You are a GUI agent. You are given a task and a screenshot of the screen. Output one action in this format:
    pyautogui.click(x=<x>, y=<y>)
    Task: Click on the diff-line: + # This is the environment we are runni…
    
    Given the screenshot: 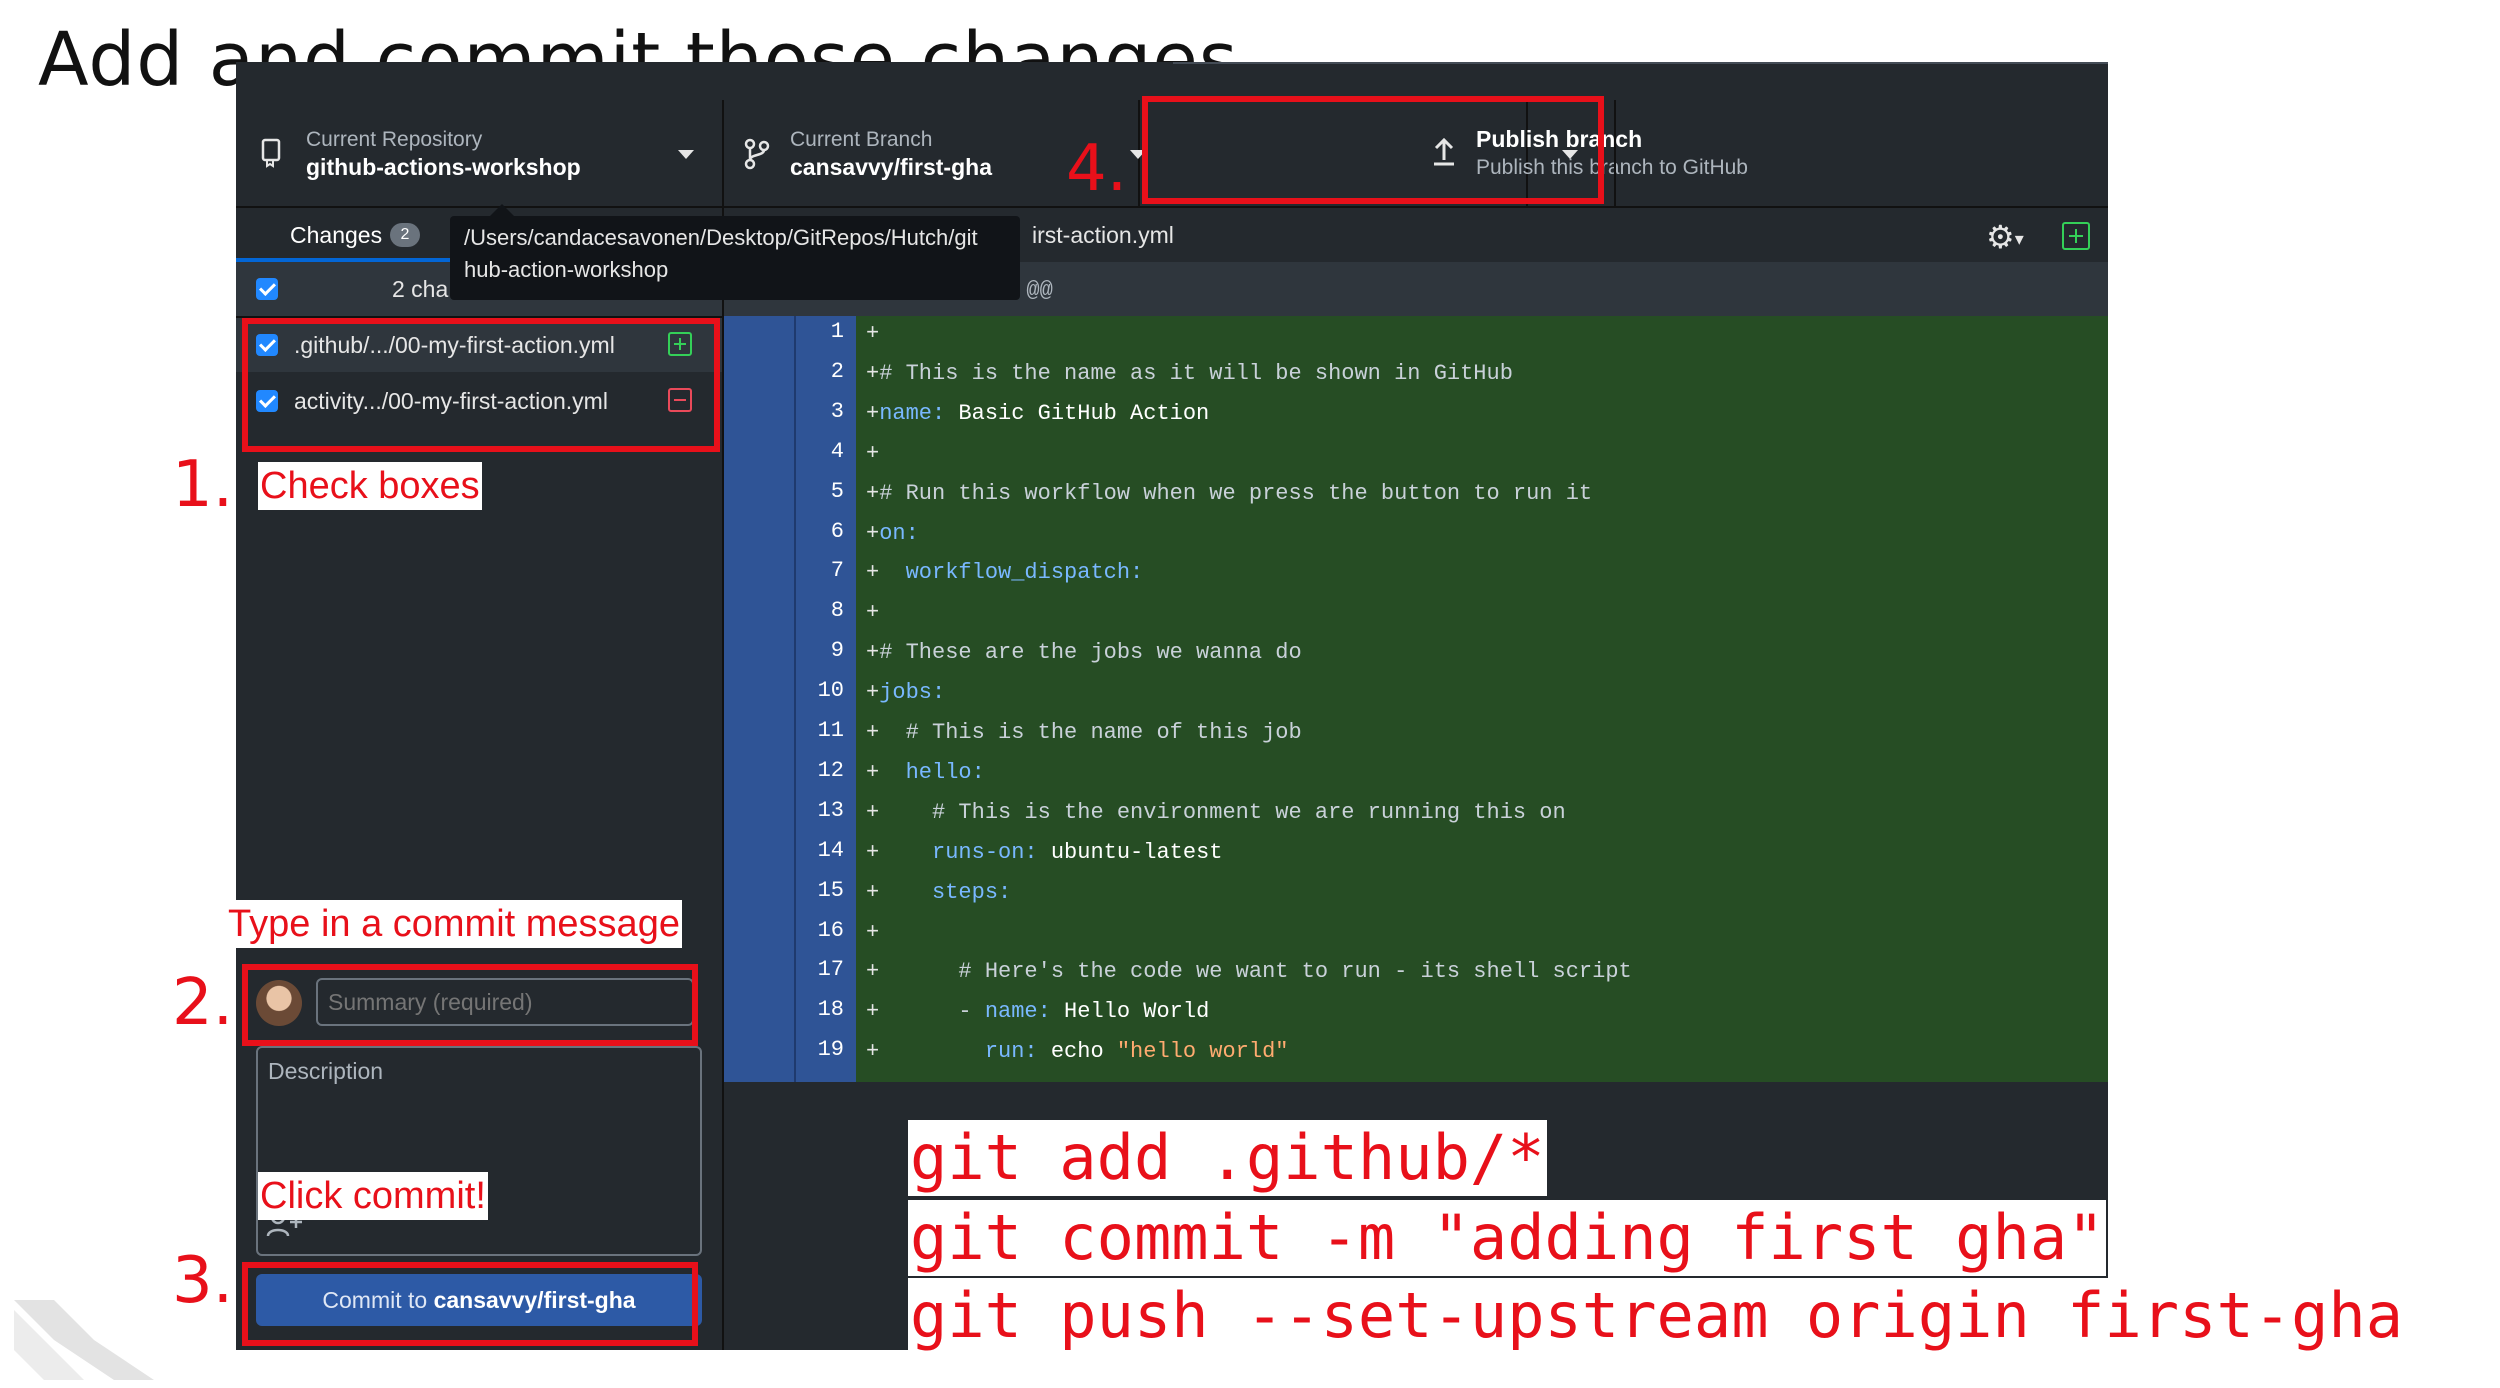 What is the action you would take?
    pyautogui.click(x=1216, y=813)
    